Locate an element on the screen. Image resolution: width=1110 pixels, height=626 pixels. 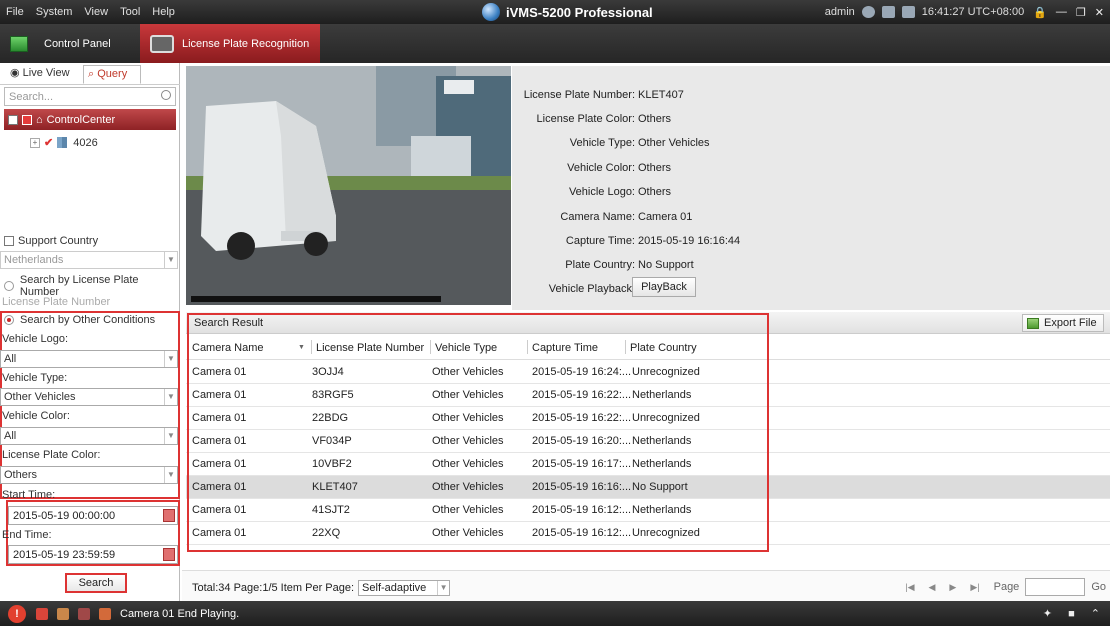
search-by-plate-label: Search by License Plate Number is located at coordinates (79, 286).